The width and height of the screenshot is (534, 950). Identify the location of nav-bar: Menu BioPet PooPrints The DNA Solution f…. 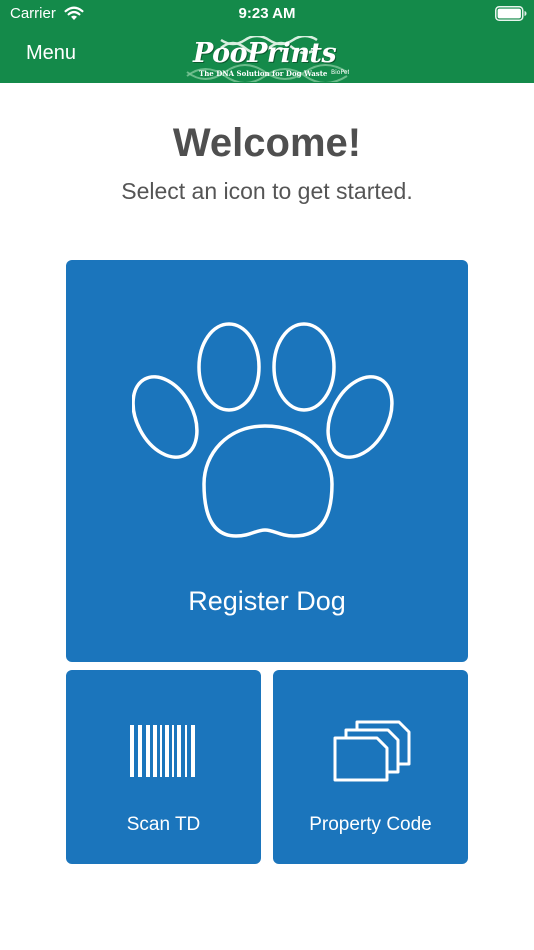
(267, 55).